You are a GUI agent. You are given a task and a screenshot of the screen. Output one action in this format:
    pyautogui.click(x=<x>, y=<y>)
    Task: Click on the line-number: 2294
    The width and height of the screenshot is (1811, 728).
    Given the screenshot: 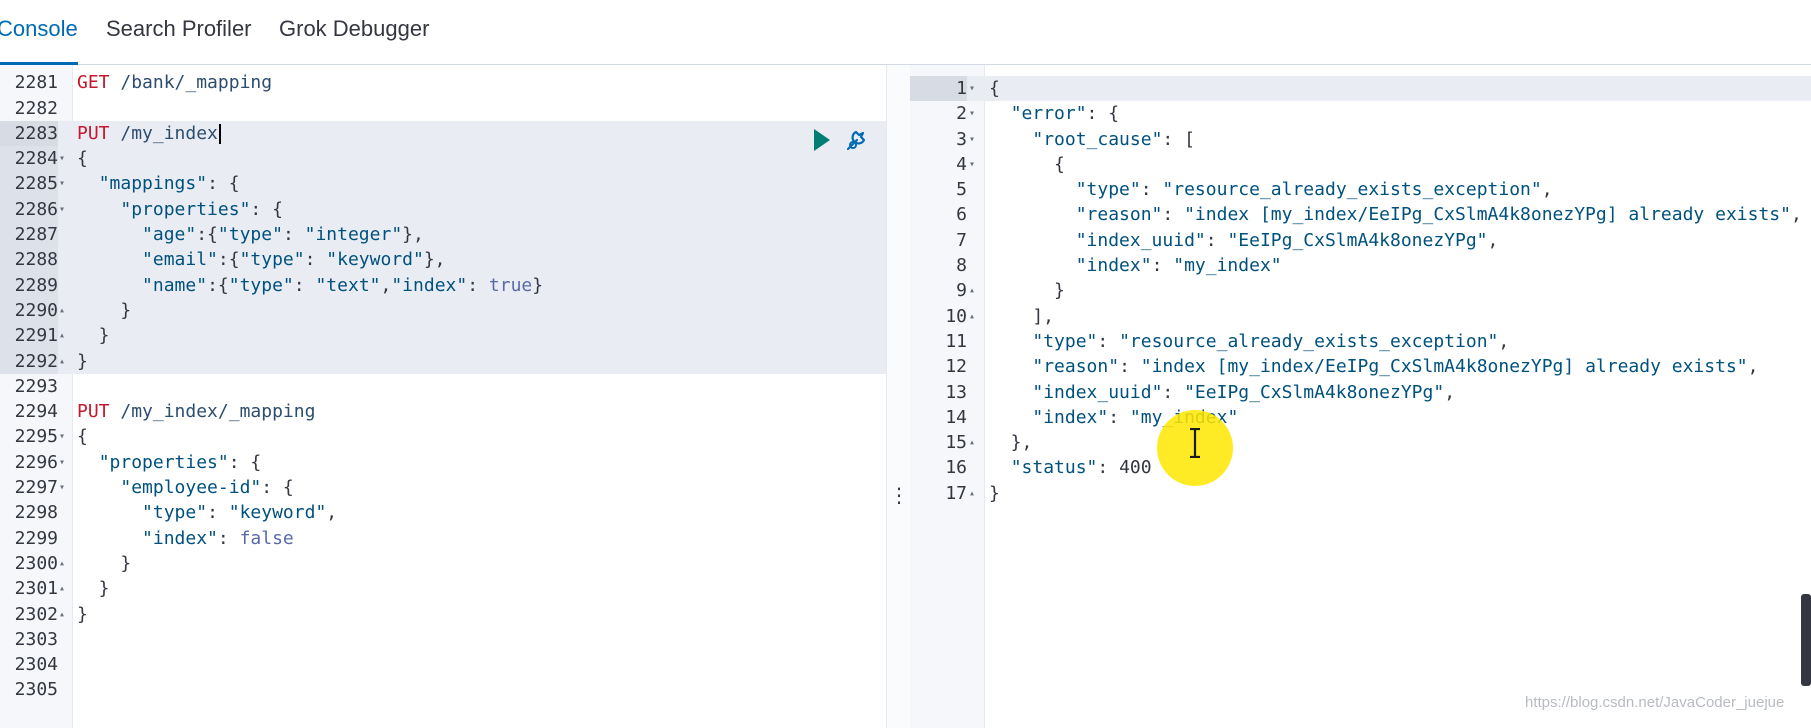 What is the action you would take?
    pyautogui.click(x=36, y=412)
    